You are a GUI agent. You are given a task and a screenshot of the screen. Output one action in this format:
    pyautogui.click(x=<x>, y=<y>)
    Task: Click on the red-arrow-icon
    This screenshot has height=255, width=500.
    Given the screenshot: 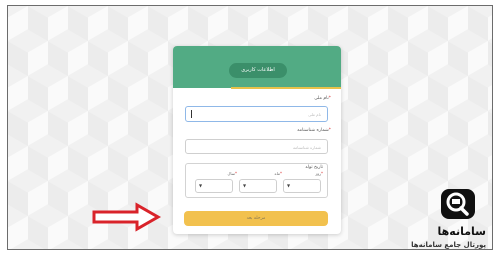 What is the action you would take?
    pyautogui.click(x=127, y=217)
    